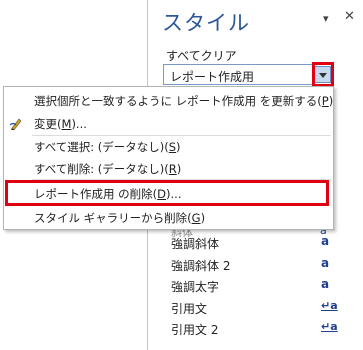 Image resolution: width=363 pixels, height=350 pixels. I want to click on menu-item-label: スタイル ギャラリーから削除(, so click(113, 218).